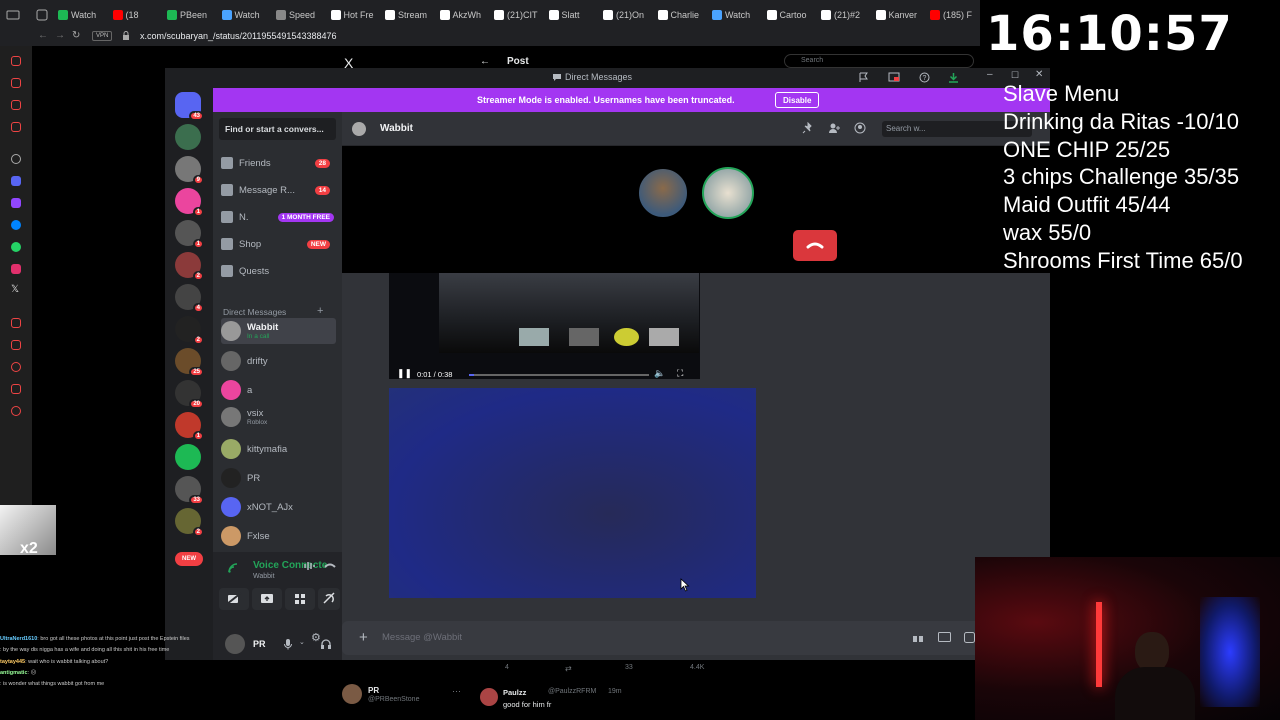 Image resolution: width=1280 pixels, height=720 pixels. Describe the element at coordinates (728, 193) in the screenshot. I see `recipient-call-avatar` at that location.